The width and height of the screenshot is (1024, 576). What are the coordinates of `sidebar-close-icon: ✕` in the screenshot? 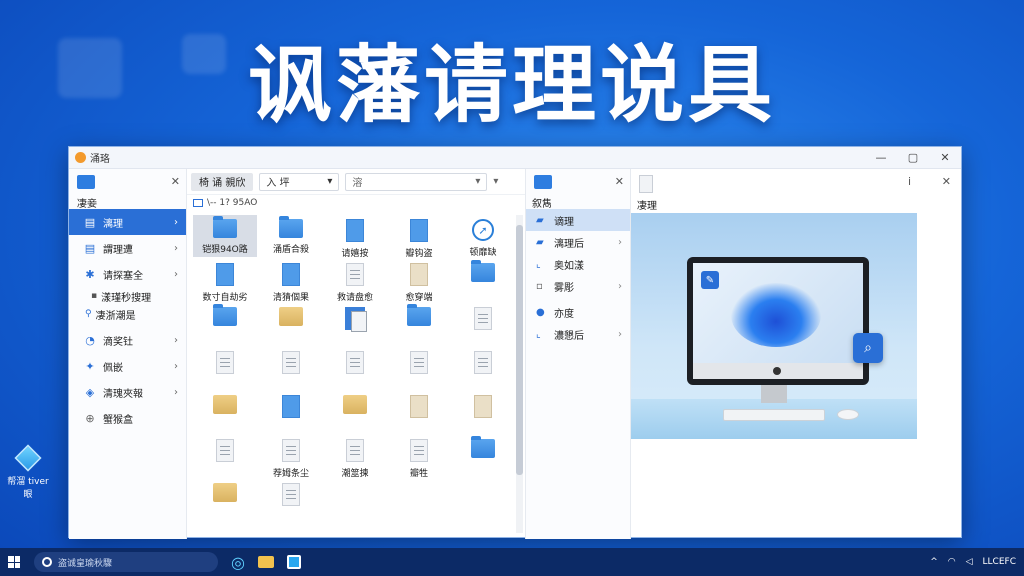 It's located at (175, 181).